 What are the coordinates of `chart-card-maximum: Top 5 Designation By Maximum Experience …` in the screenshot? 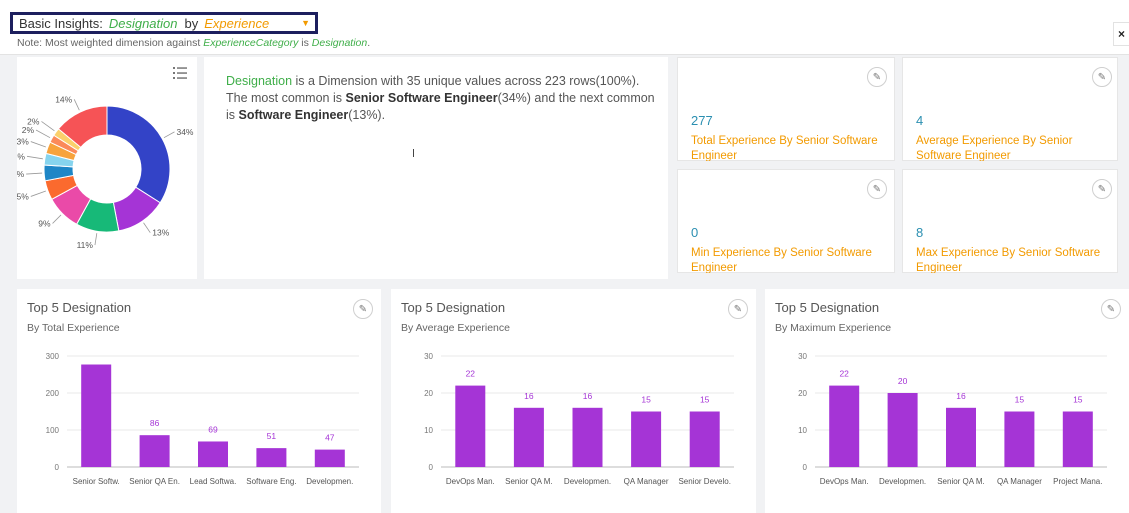 It's located at (947, 401).